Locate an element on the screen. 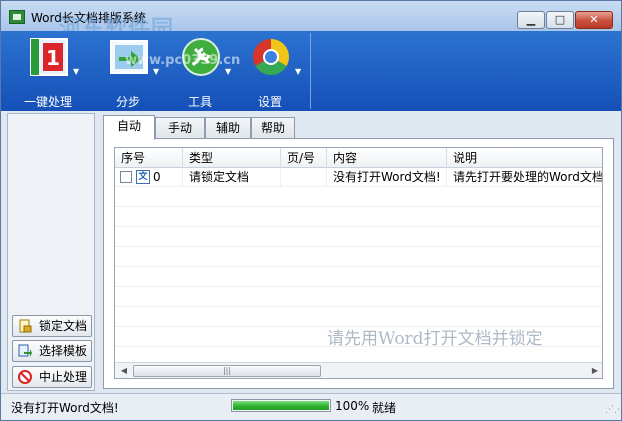  settings-icon is located at coordinates (271, 57).